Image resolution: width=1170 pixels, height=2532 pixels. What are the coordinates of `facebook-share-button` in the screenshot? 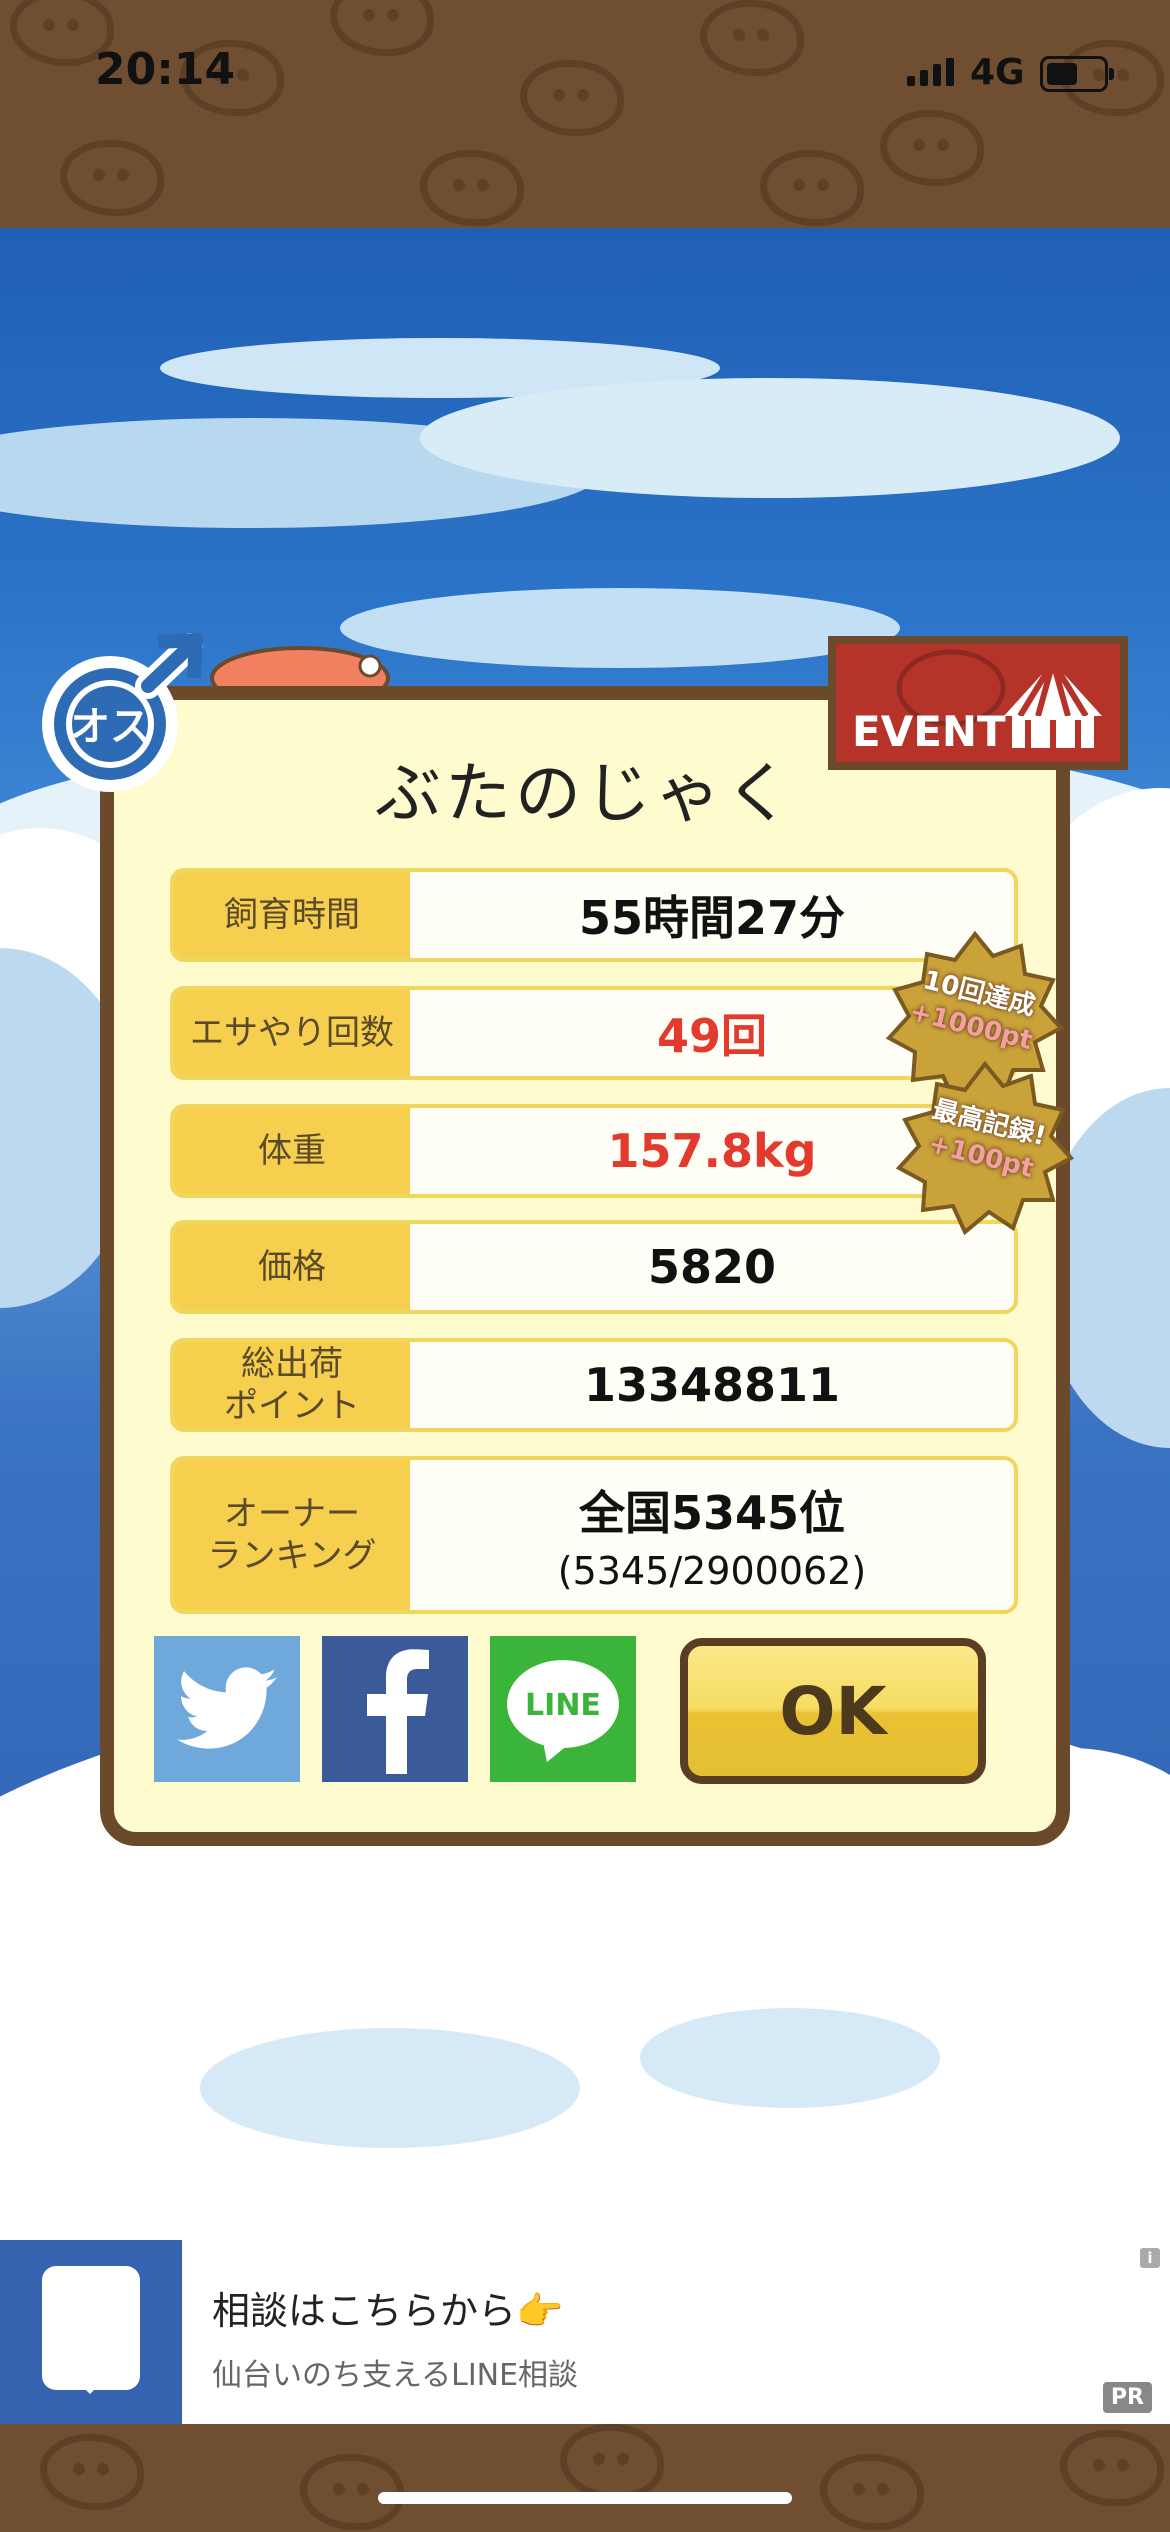 It's located at (395, 1709).